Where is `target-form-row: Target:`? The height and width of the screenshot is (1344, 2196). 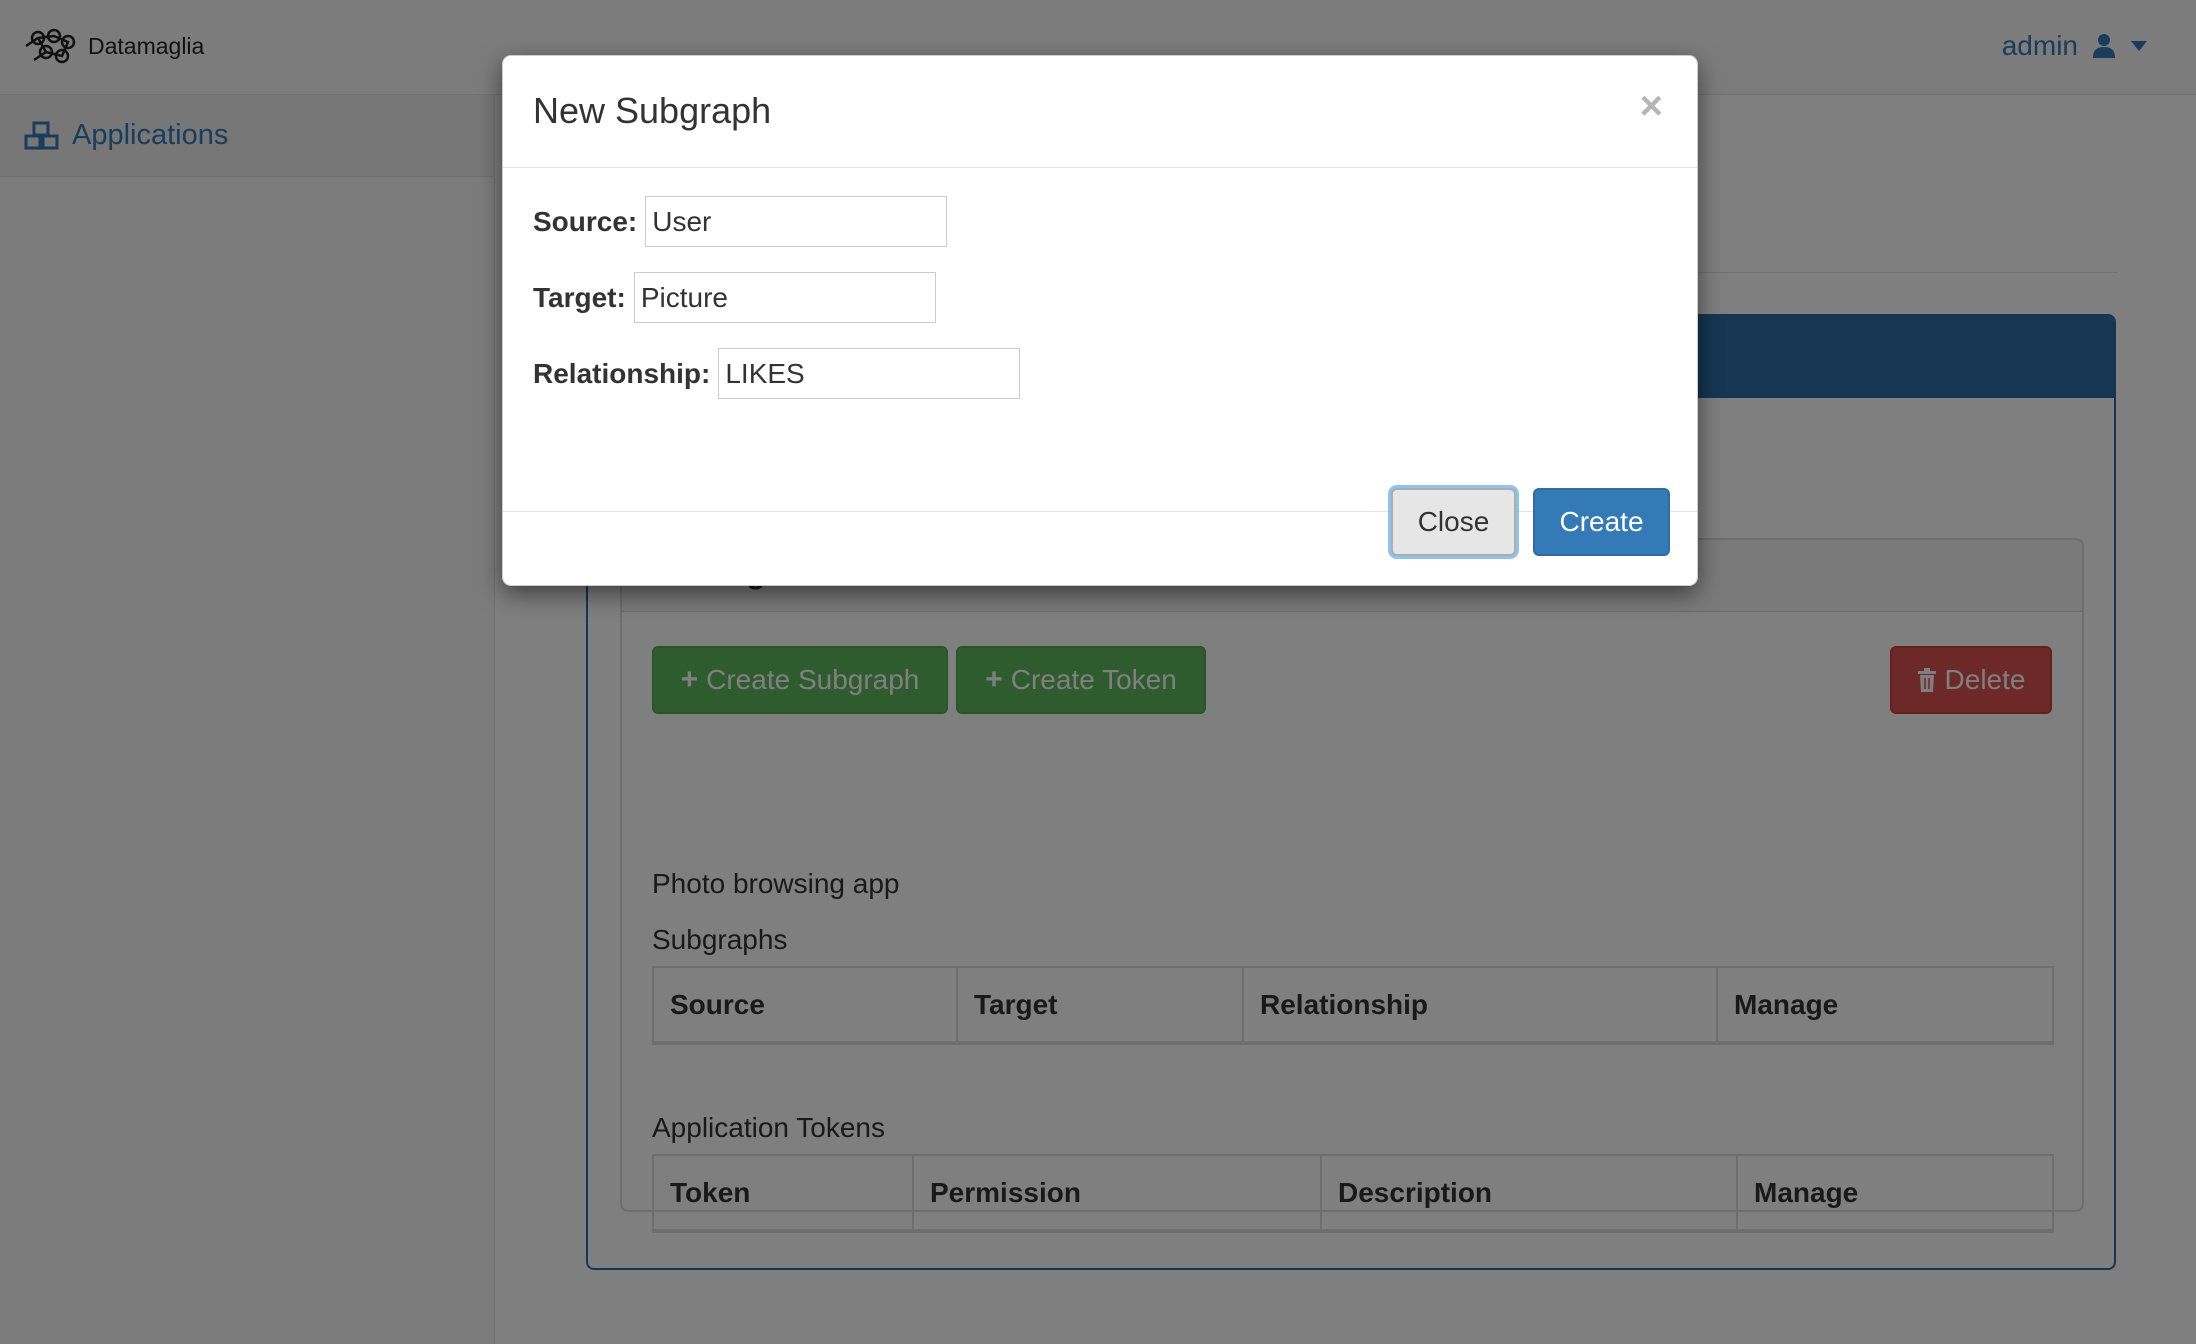 target-form-row: Target: is located at coordinates (734, 297).